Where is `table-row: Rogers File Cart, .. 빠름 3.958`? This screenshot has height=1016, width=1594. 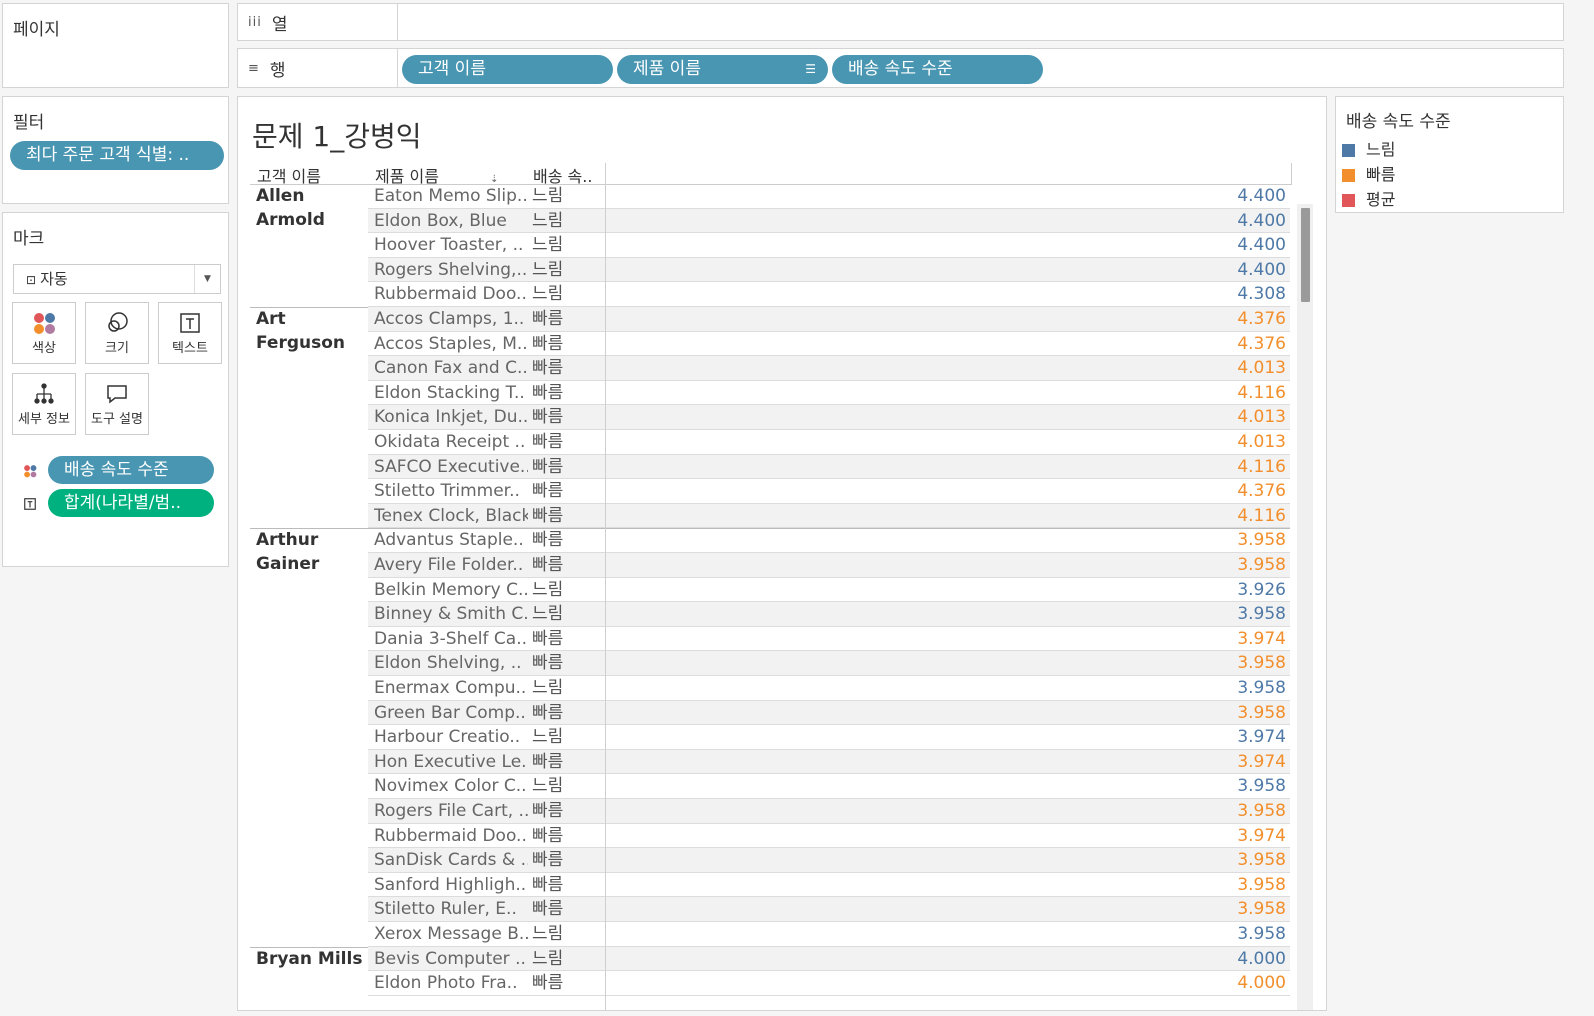 table-row: Rogers File Cart, .. 빠름 3.958 is located at coordinates (829, 811).